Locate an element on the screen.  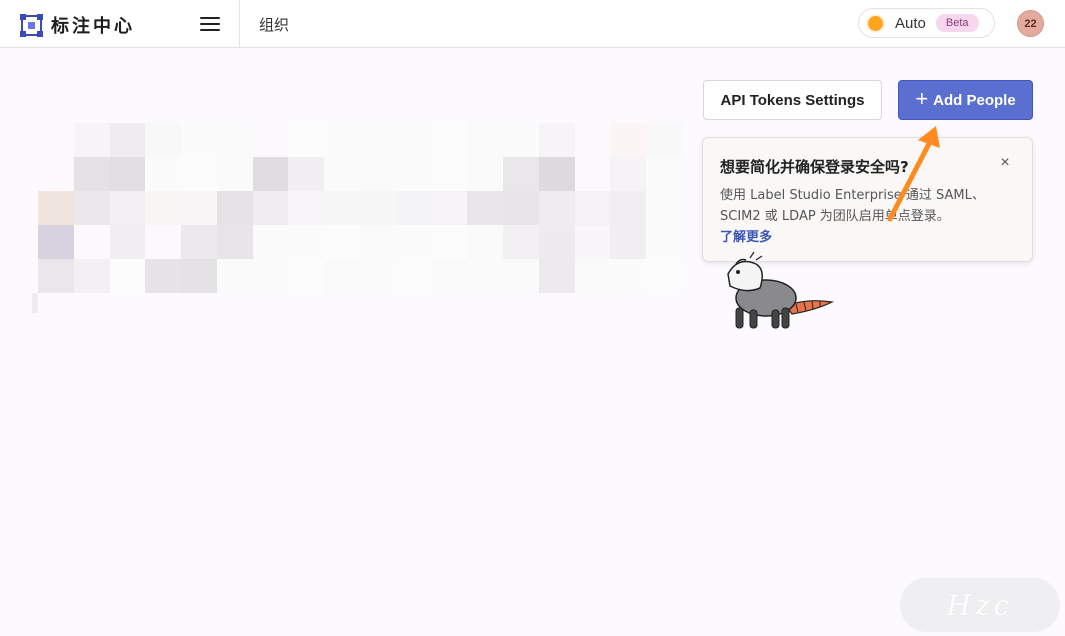
theme-label: Auto is located at coordinates (910, 23).